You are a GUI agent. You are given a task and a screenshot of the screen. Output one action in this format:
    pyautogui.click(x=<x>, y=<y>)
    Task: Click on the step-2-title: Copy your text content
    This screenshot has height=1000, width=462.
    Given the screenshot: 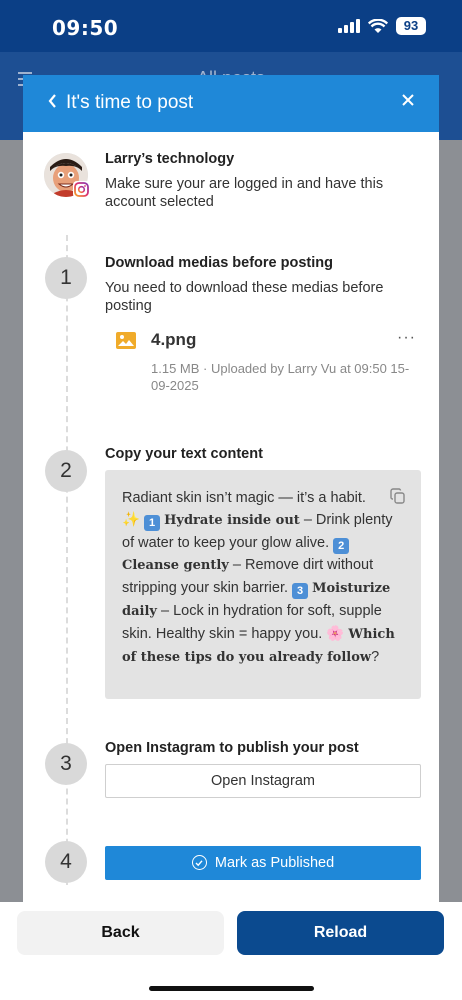 What is the action you would take?
    pyautogui.click(x=184, y=454)
    